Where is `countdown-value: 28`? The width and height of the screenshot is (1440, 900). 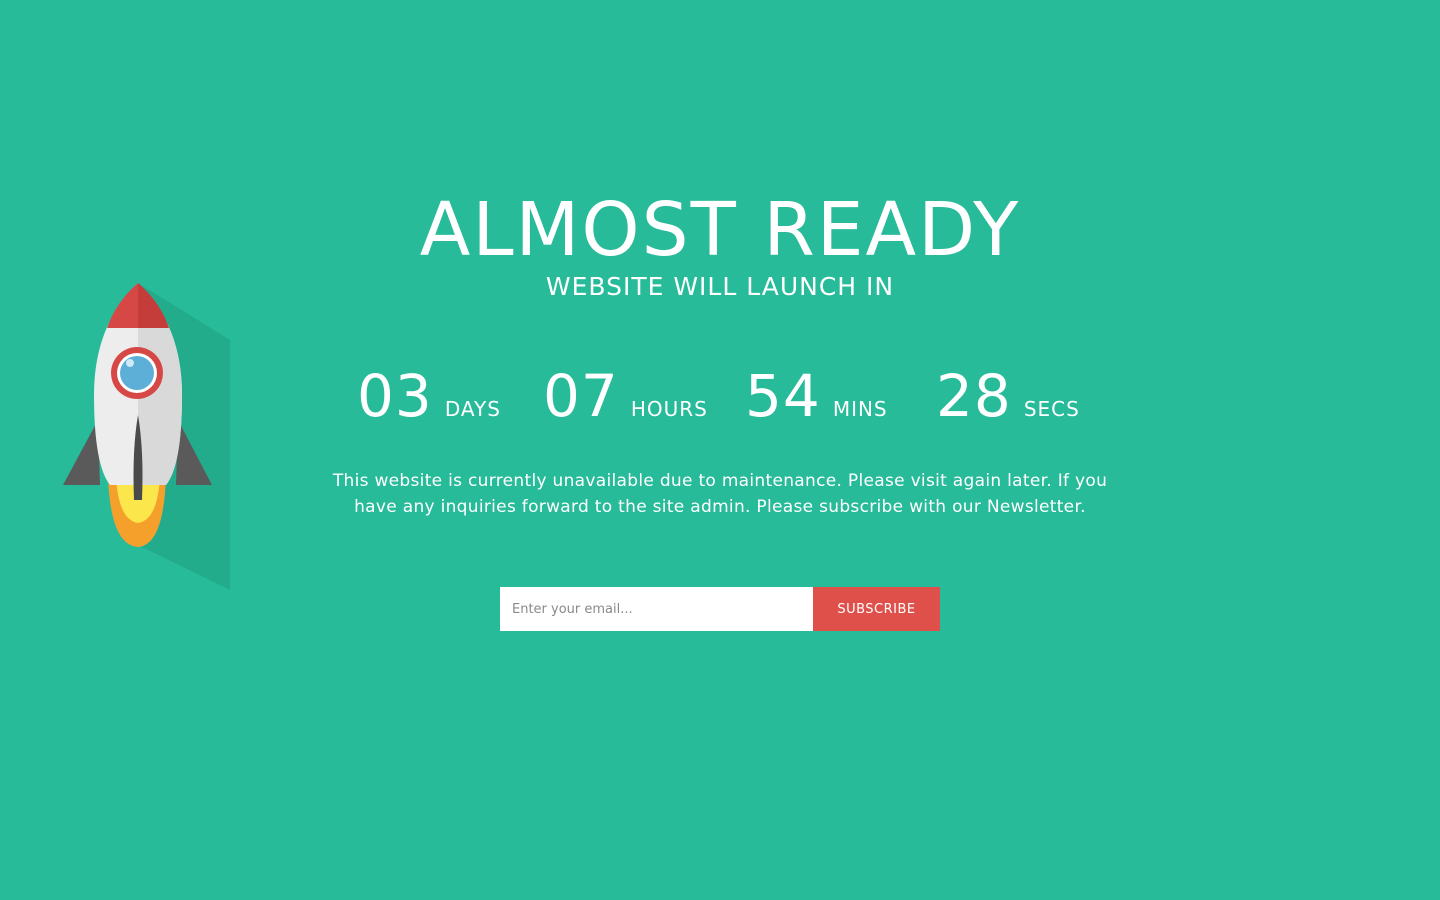
countdown-value: 28 is located at coordinates (974, 396).